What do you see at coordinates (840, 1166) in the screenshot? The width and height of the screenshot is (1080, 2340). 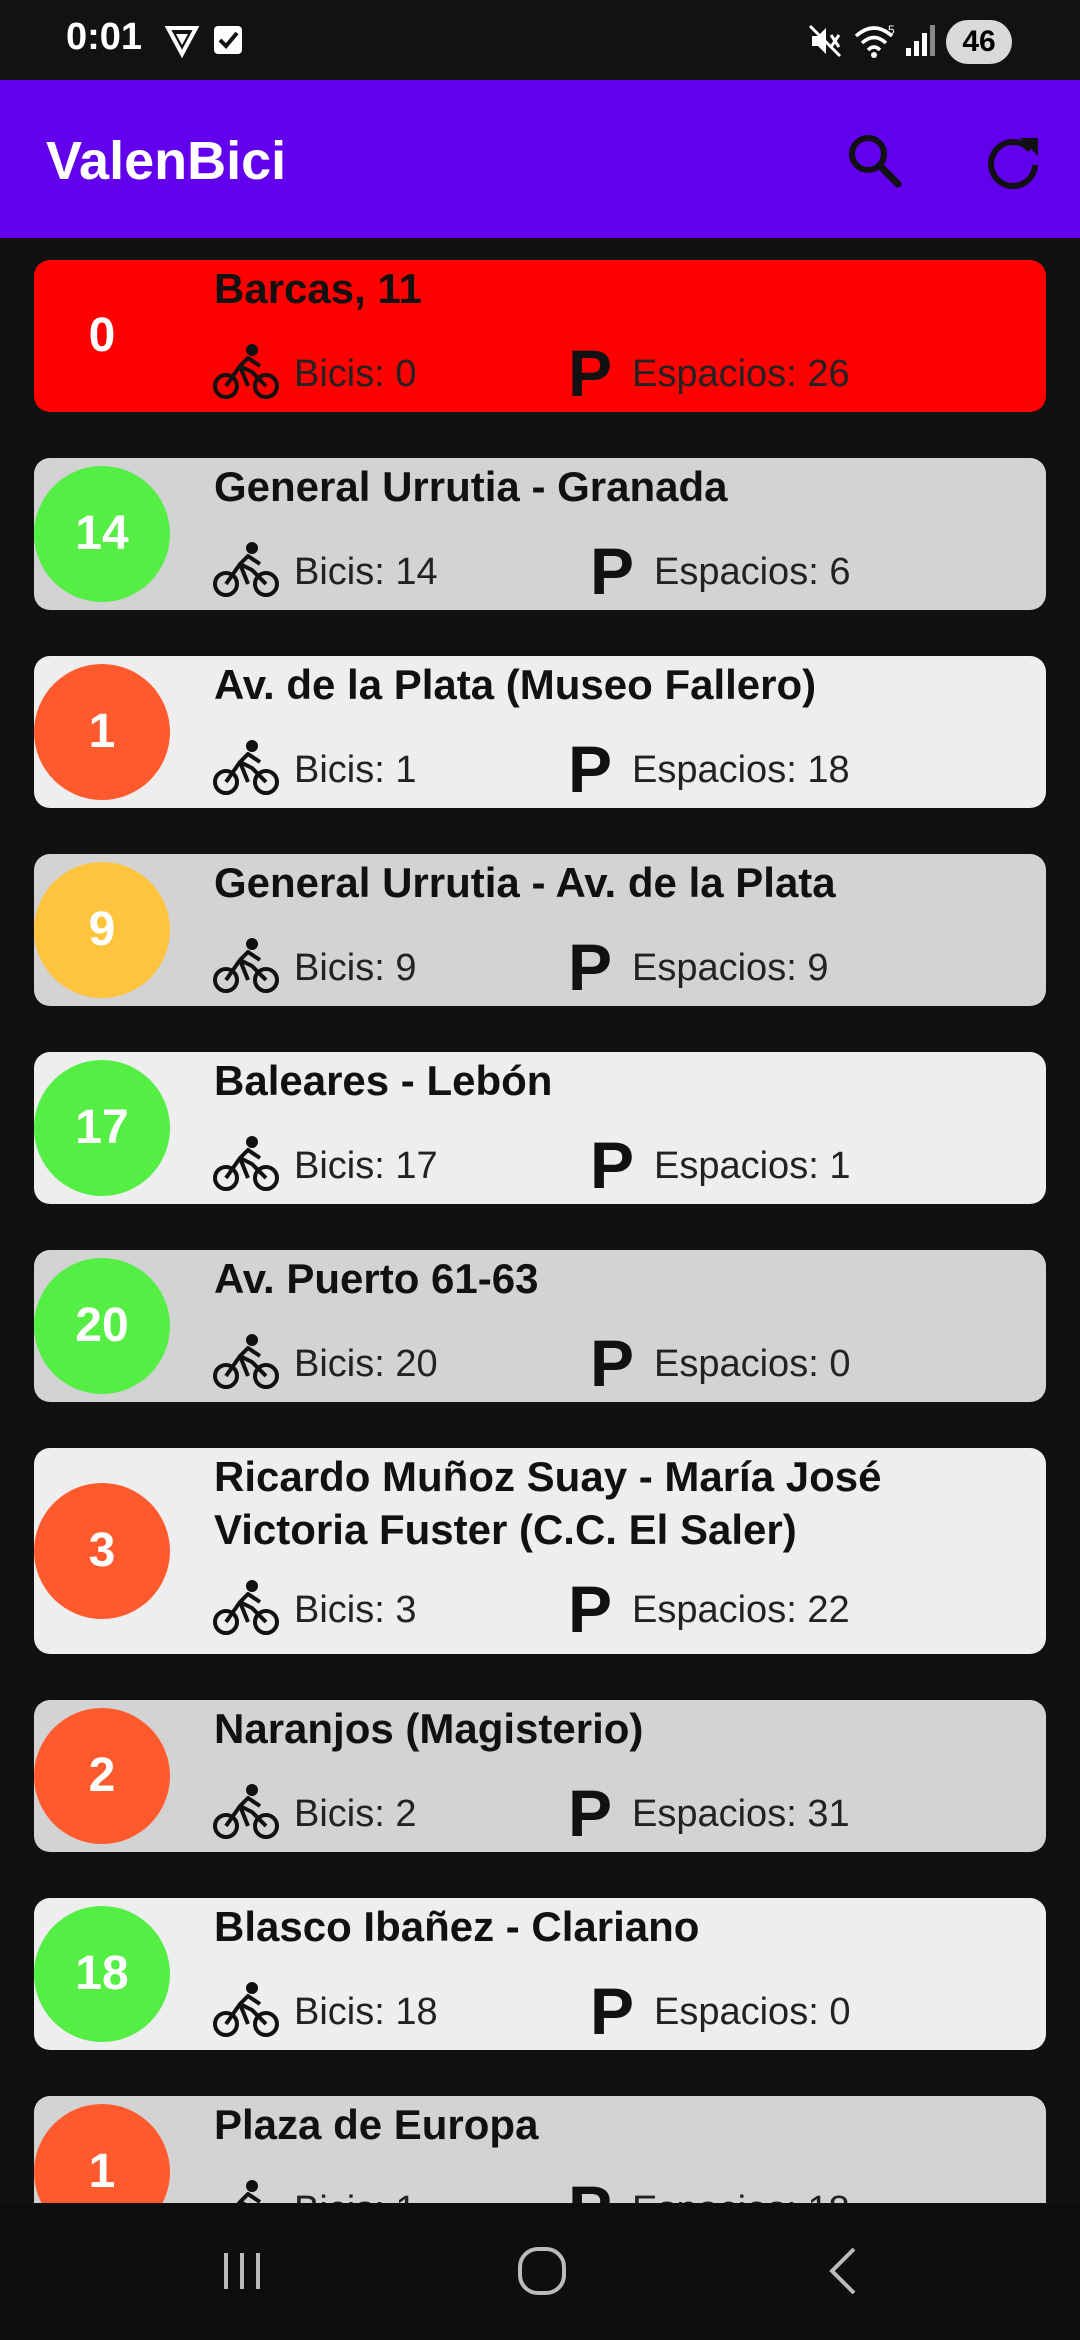 I see `spaces-value: 1` at bounding box center [840, 1166].